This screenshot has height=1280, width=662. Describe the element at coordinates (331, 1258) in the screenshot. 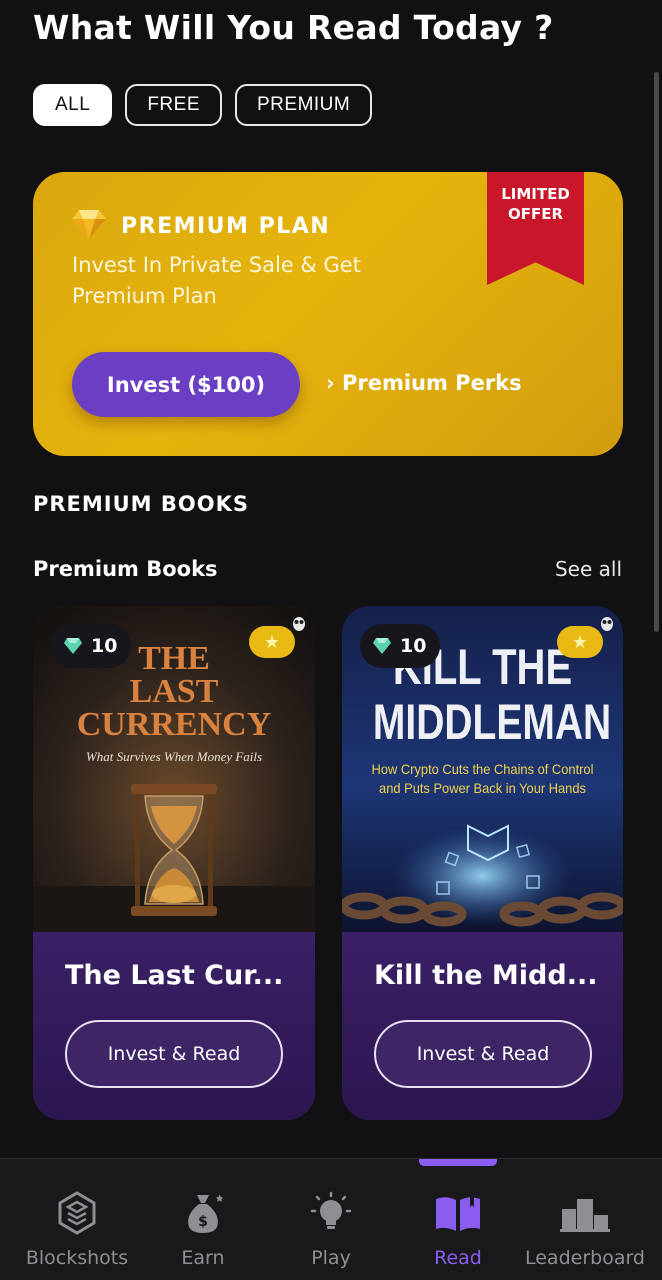

I see `nav-label: Play` at that location.